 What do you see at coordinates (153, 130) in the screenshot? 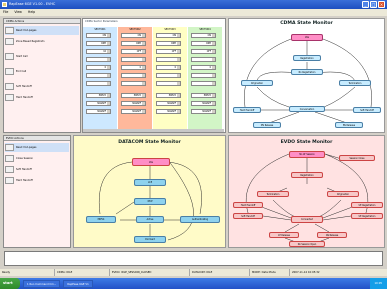
I see `sector-scrollbar` at bounding box center [153, 130].